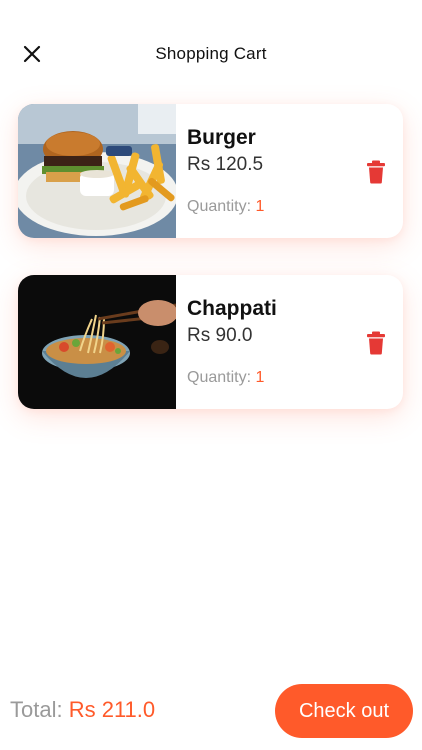  What do you see at coordinates (97, 342) in the screenshot?
I see `noodle-bowl-image` at bounding box center [97, 342].